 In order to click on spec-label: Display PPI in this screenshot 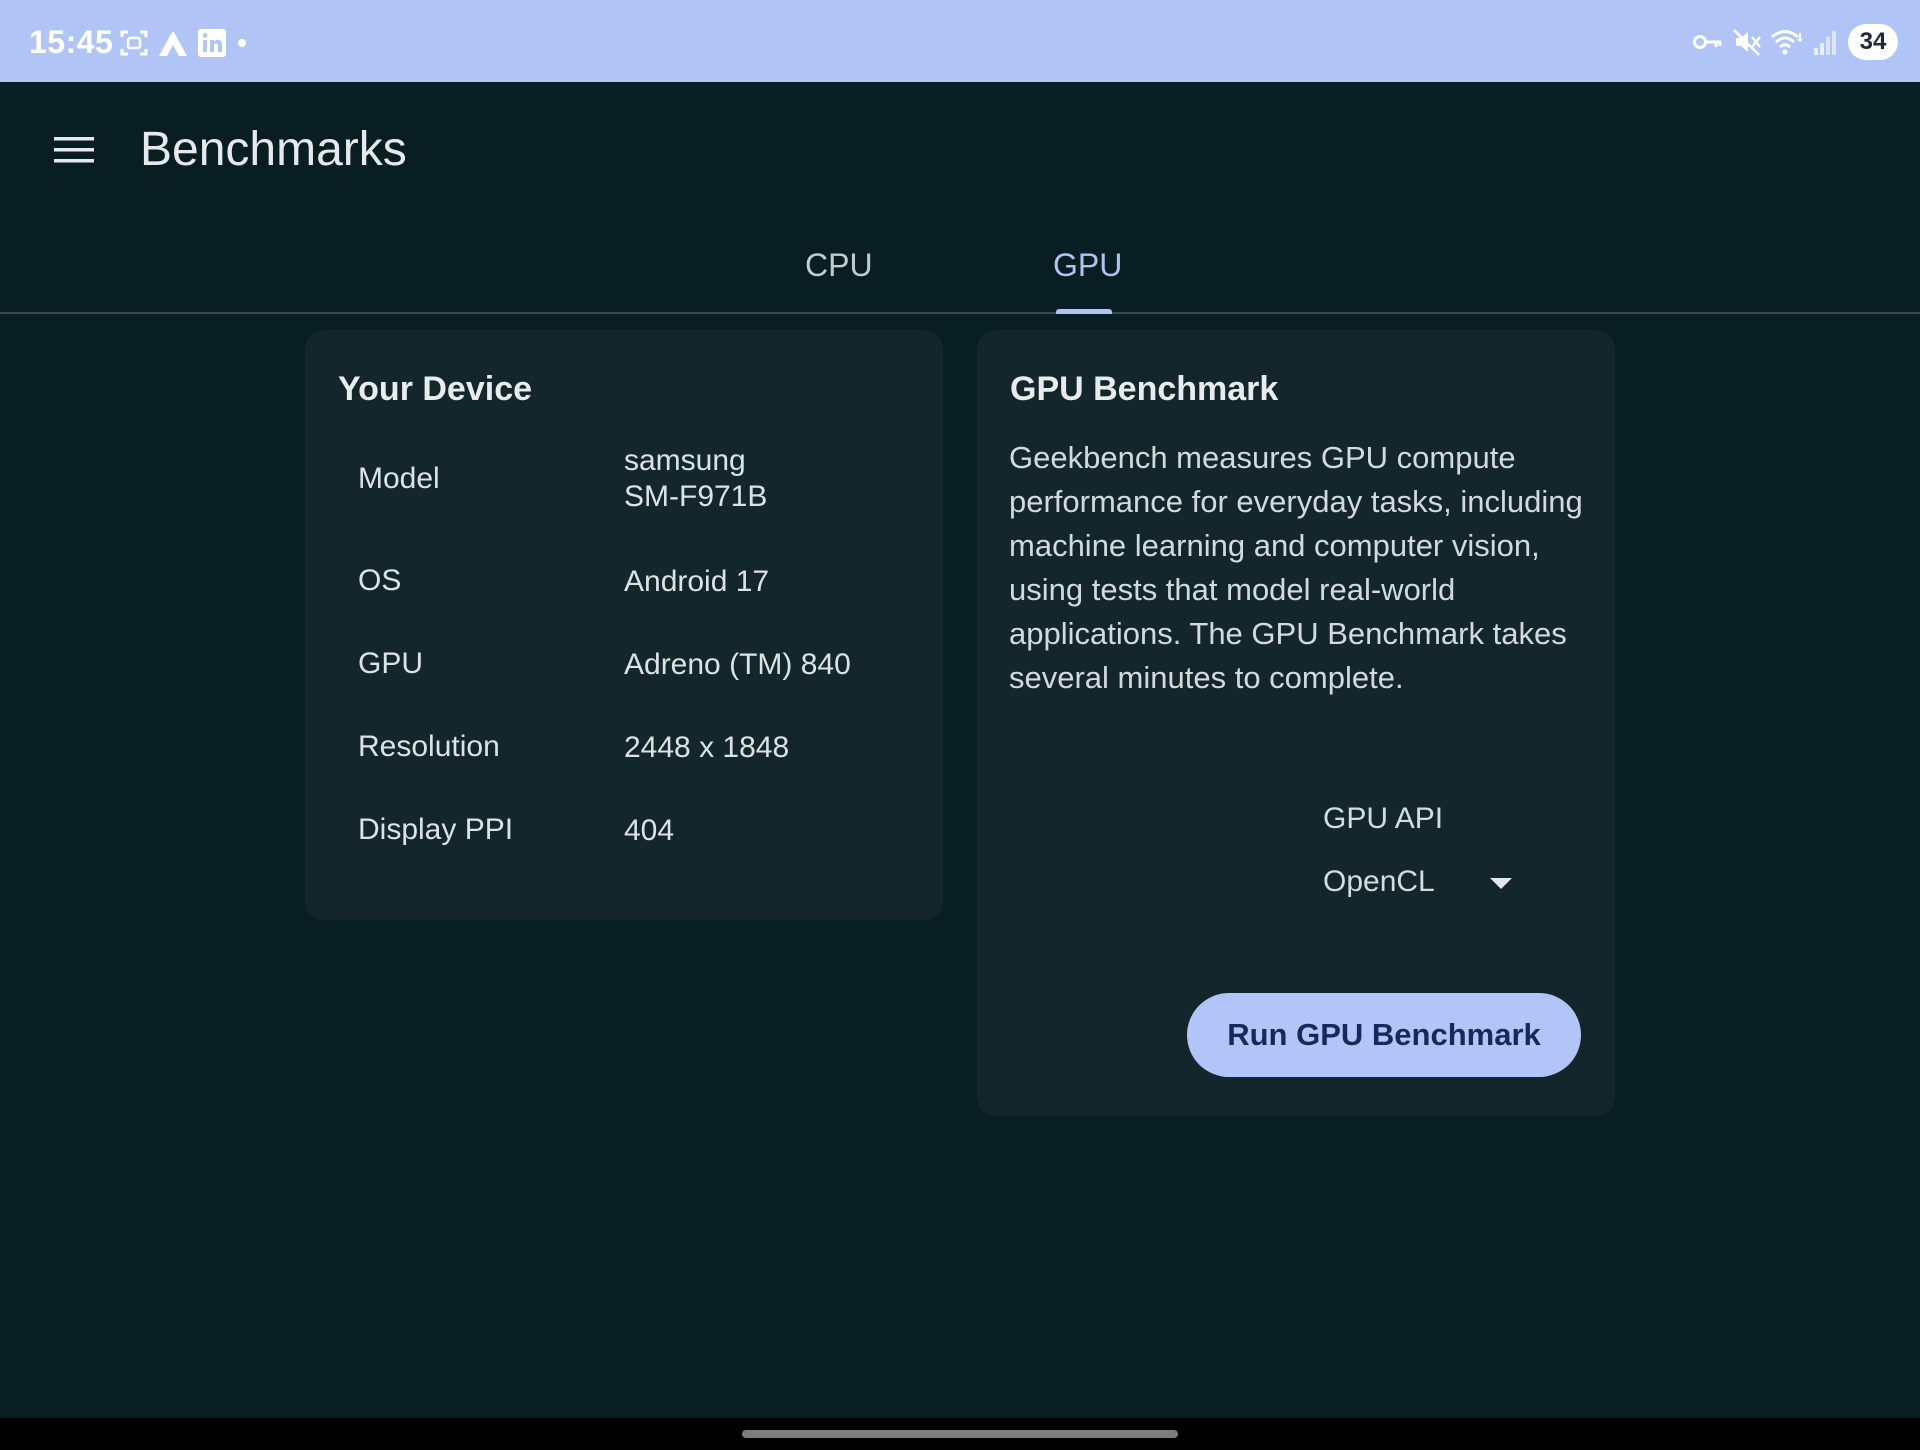, I will do `click(436, 829)`.